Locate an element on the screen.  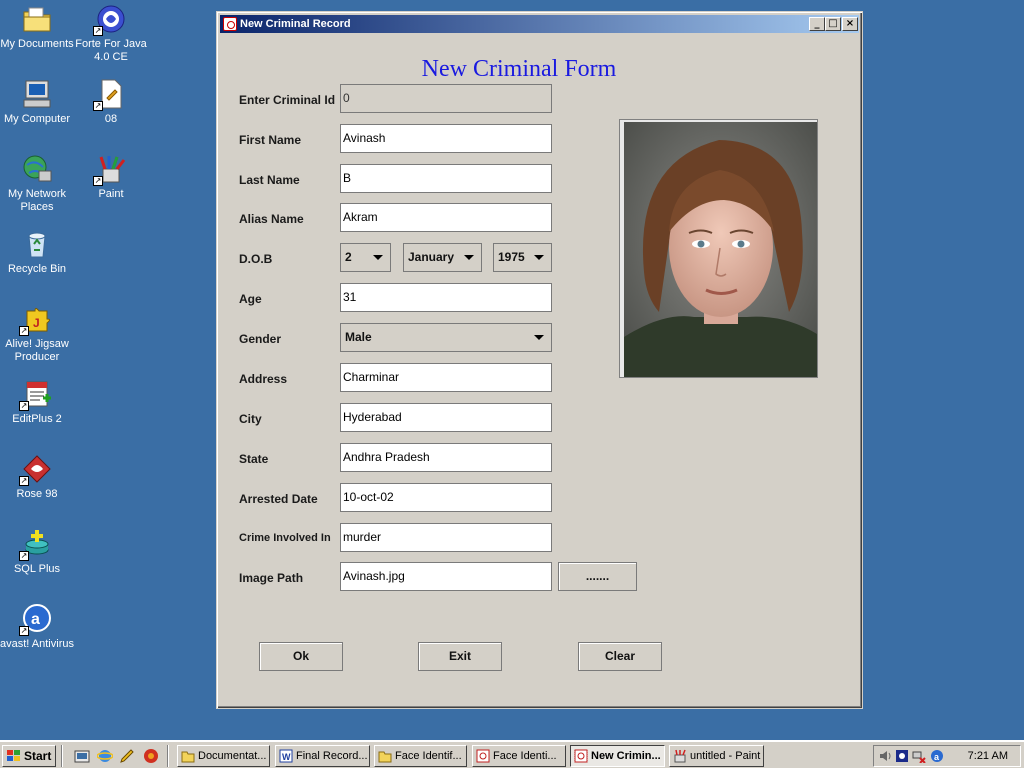
maximize-button: □ is located at coordinates (833, 24).